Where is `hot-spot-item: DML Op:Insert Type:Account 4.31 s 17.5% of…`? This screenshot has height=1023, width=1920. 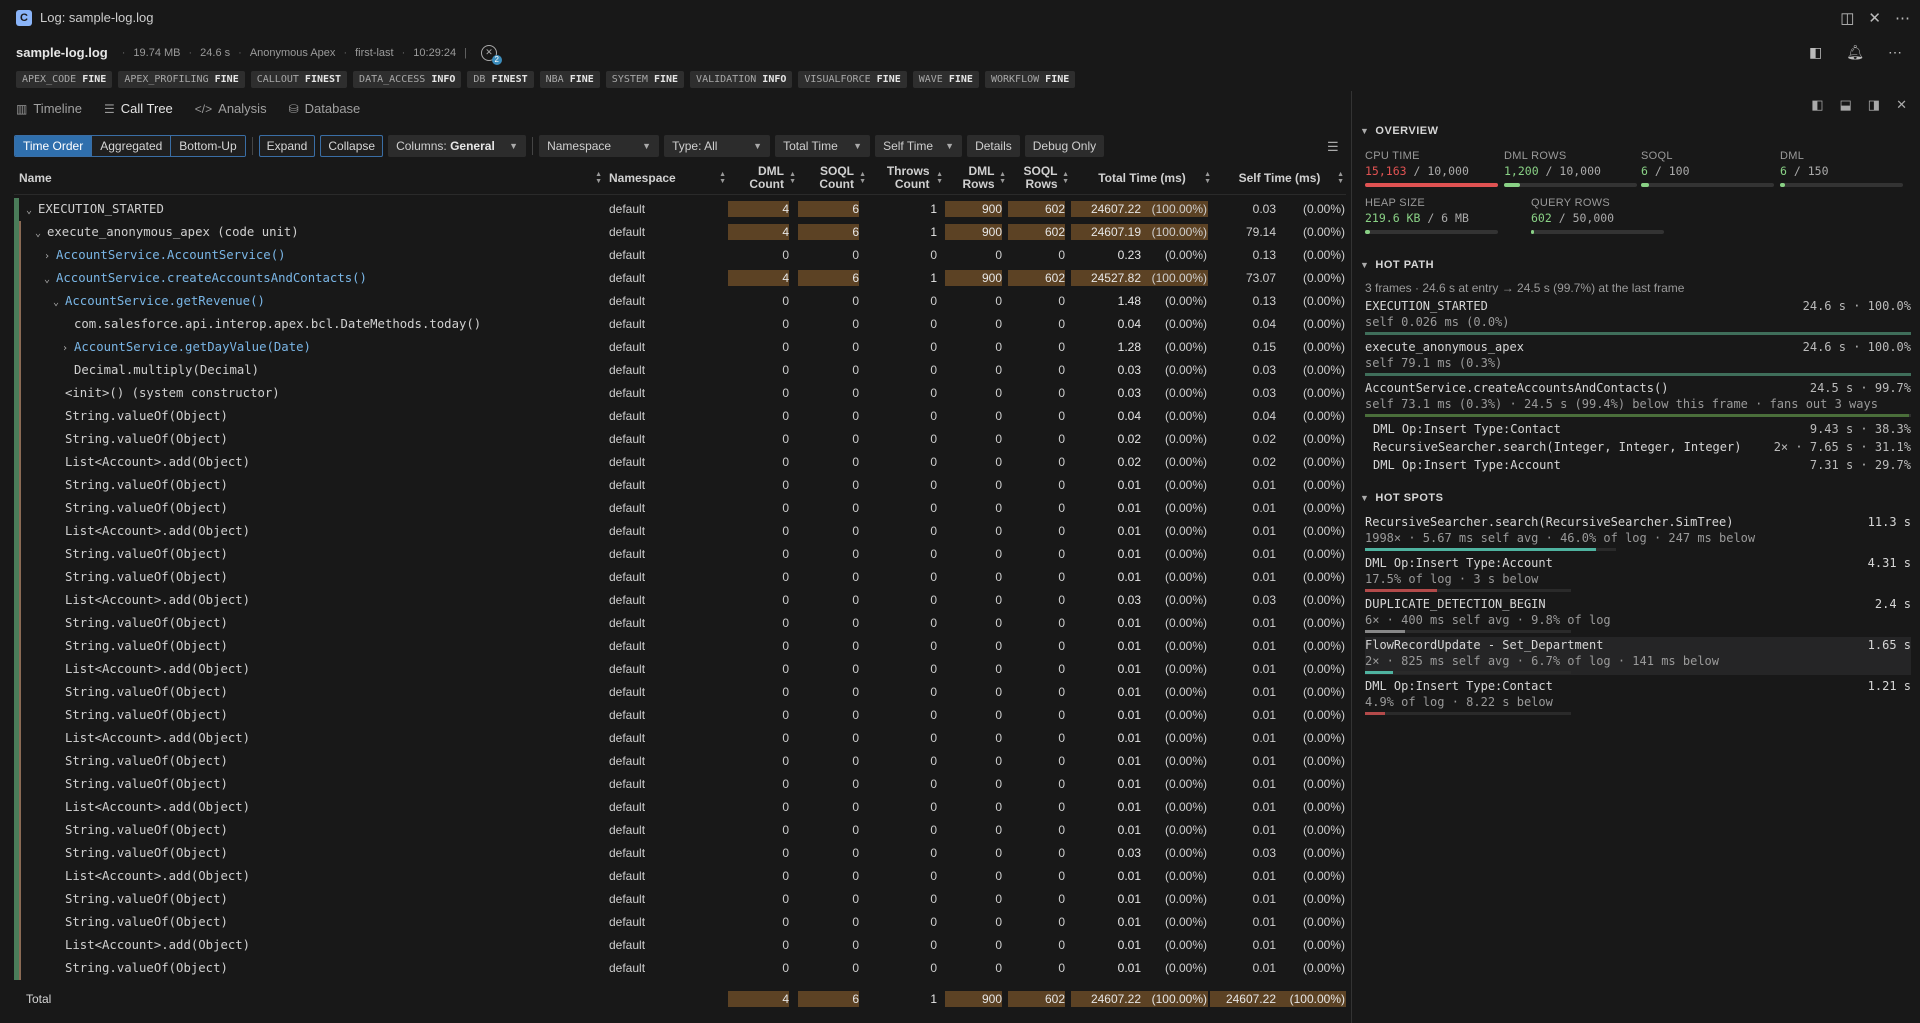 hot-spot-item: DML Op:Insert Type:Account 4.31 s 17.5% of… is located at coordinates (1638, 574).